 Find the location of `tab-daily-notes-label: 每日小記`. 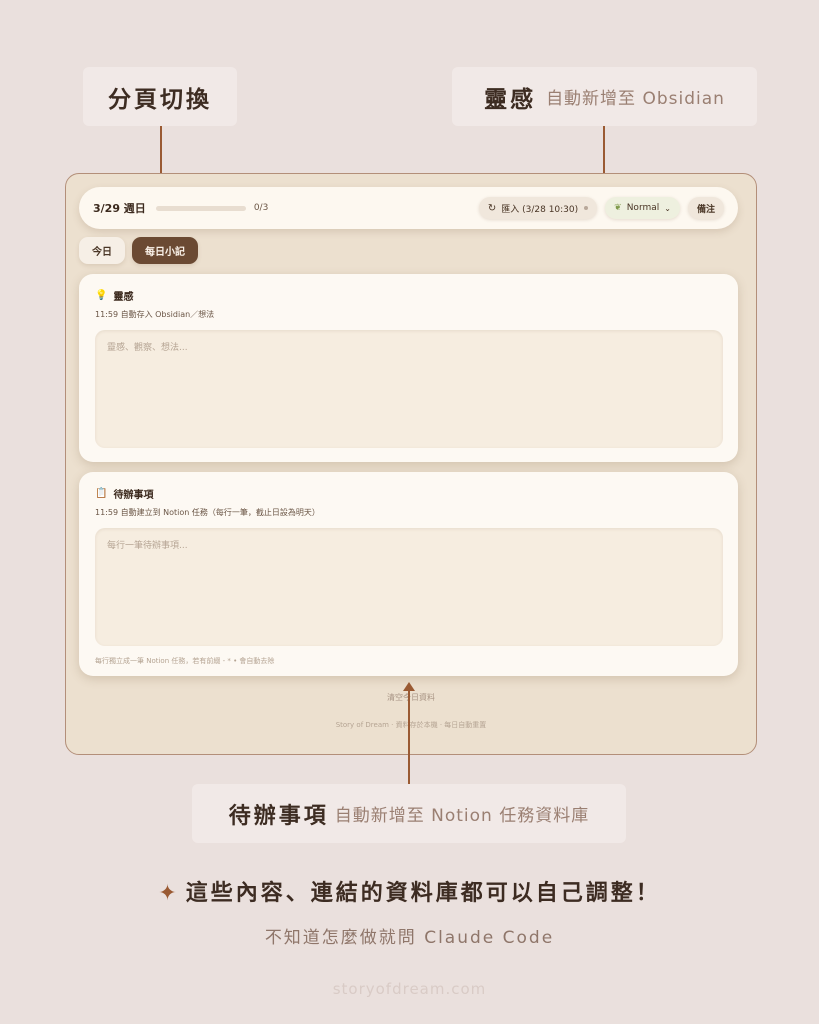

tab-daily-notes-label: 每日小記 is located at coordinates (165, 252).